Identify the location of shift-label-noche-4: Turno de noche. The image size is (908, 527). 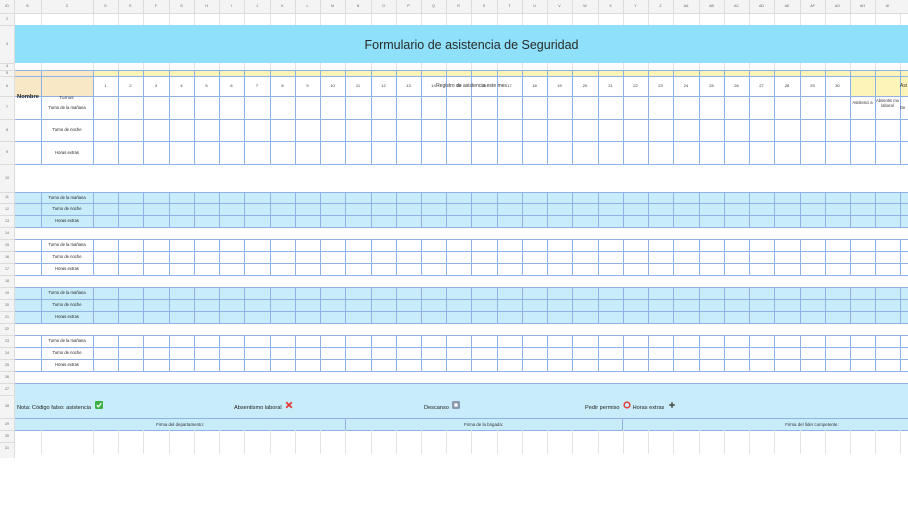
(67, 304).